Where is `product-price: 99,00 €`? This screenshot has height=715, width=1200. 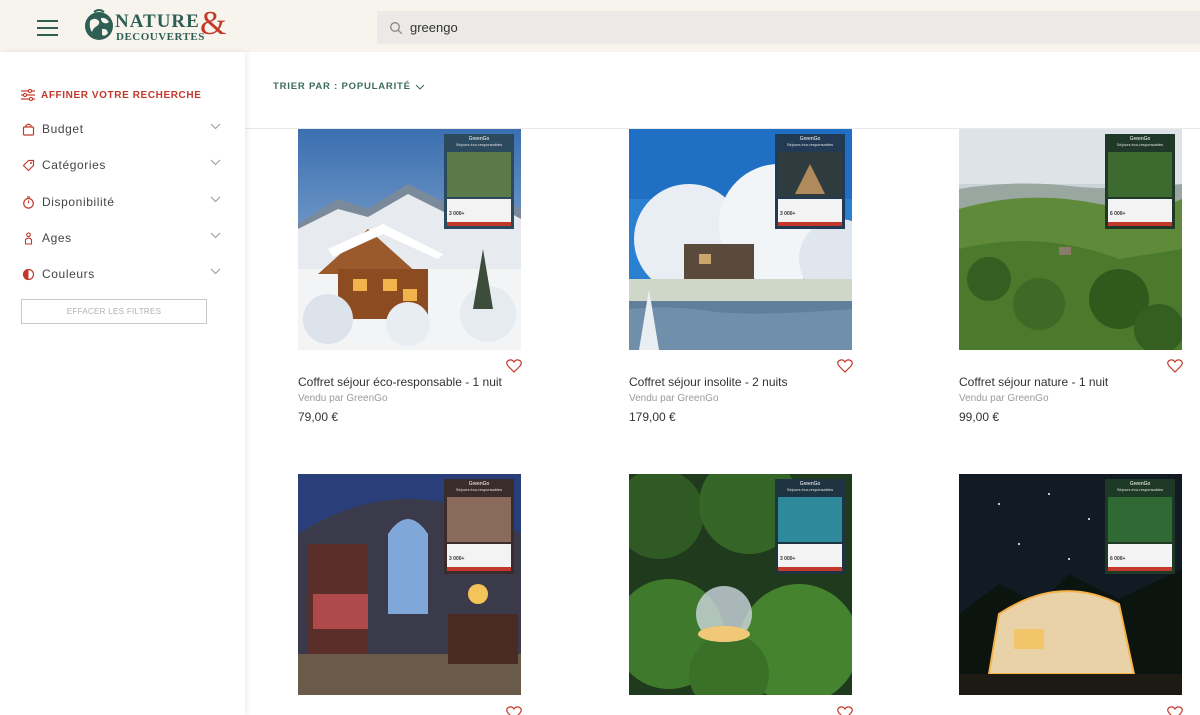
product-price: 99,00 € is located at coordinates (979, 417).